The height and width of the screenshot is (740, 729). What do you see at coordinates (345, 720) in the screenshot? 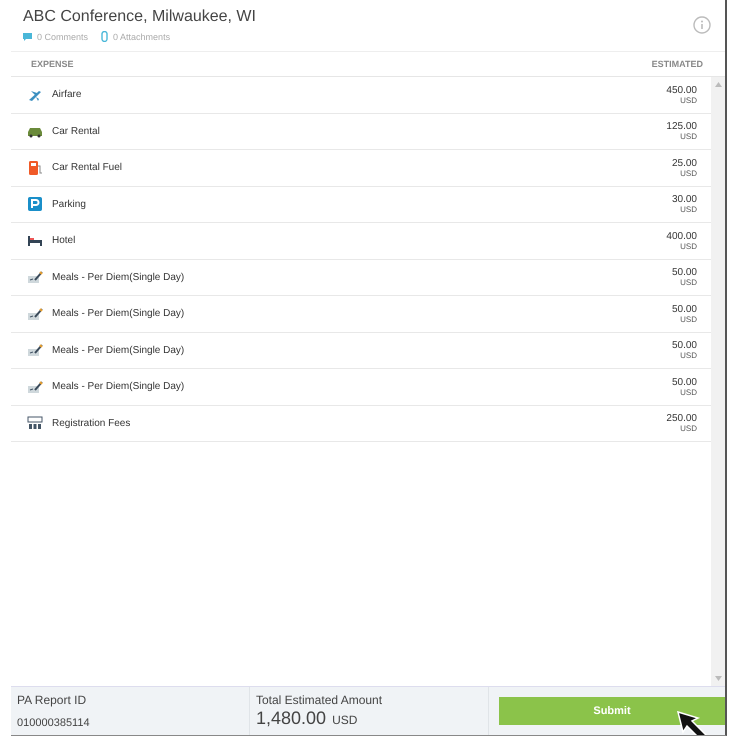
I see `total-currency: USD` at bounding box center [345, 720].